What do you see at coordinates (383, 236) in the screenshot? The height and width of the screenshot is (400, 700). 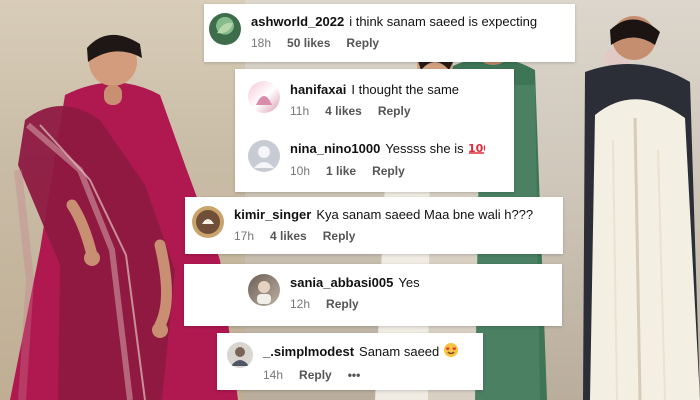 I see `comment-meta-4: 17h 4 likes Reply` at bounding box center [383, 236].